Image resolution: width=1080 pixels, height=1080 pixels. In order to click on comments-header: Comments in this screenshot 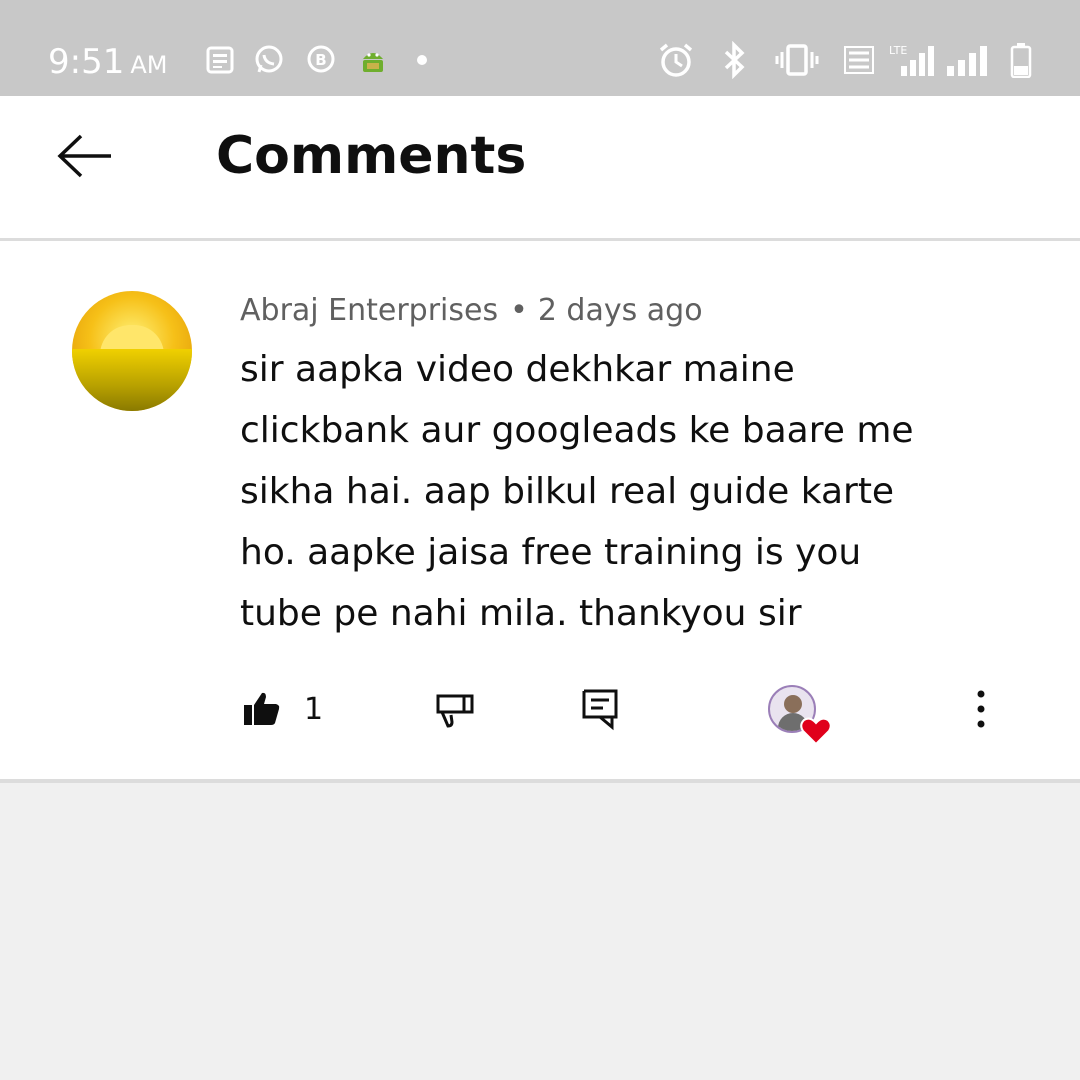, I will do `click(540, 167)`.